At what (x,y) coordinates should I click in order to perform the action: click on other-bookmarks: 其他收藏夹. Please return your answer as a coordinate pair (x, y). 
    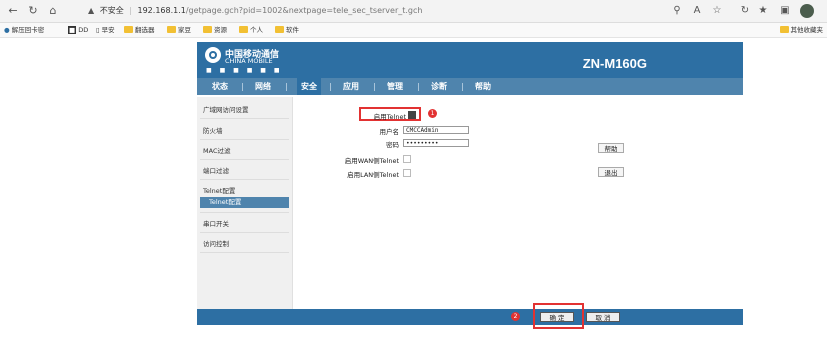
    Looking at the image, I should click on (801, 30).